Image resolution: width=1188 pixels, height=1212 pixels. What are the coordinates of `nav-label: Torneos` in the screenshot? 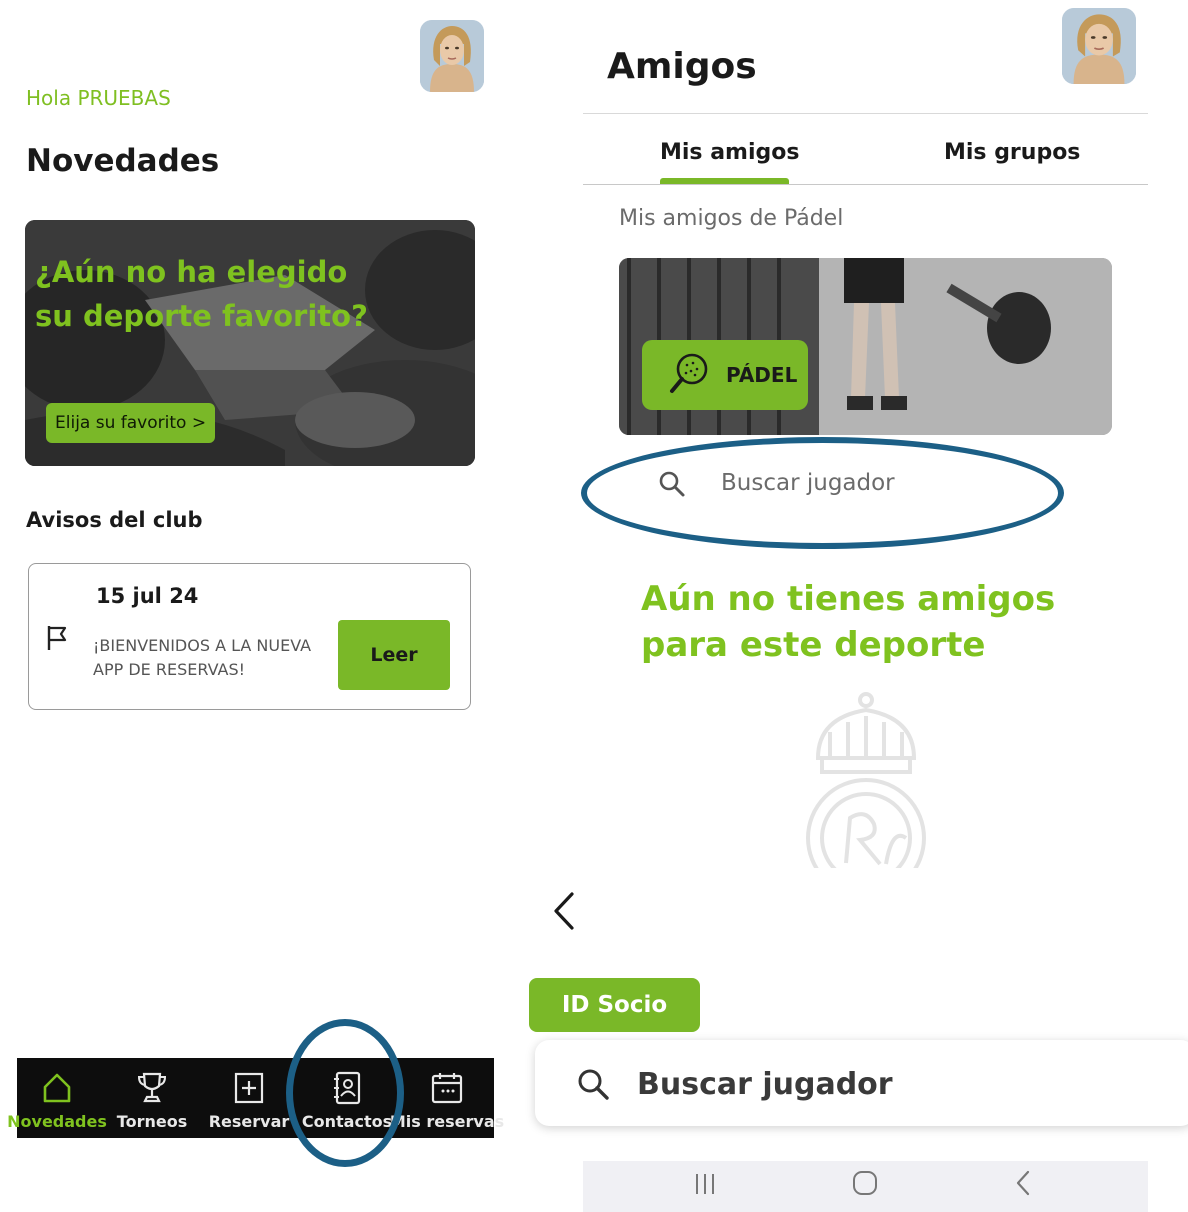 It's located at (152, 1121).